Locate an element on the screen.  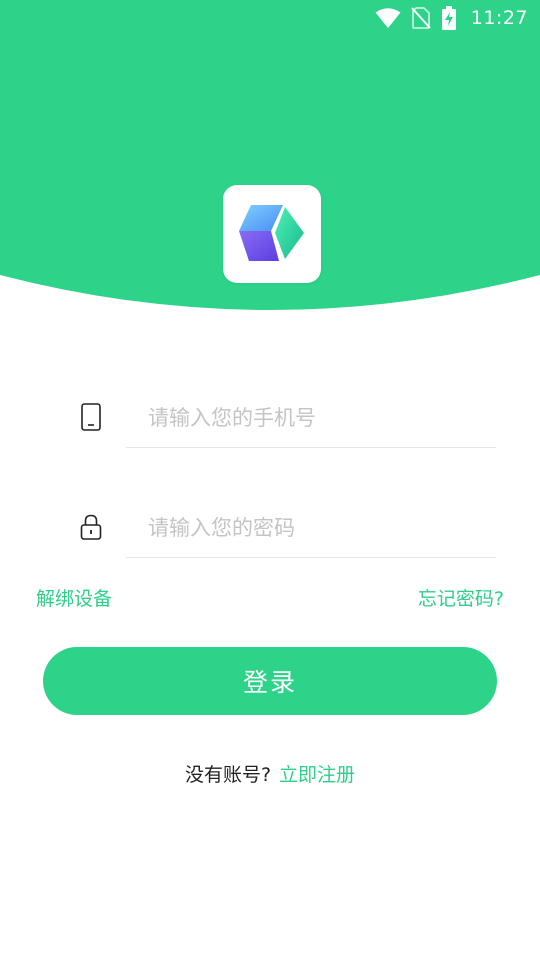
login-button: 登录 is located at coordinates (270, 681).